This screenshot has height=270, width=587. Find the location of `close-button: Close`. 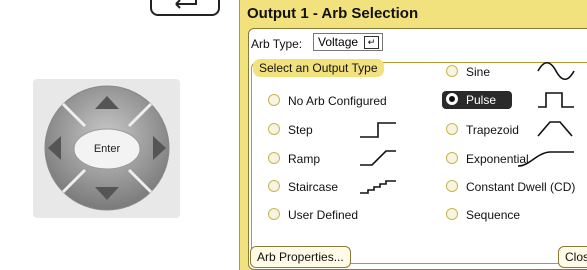

close-button: Close is located at coordinates (572, 257).